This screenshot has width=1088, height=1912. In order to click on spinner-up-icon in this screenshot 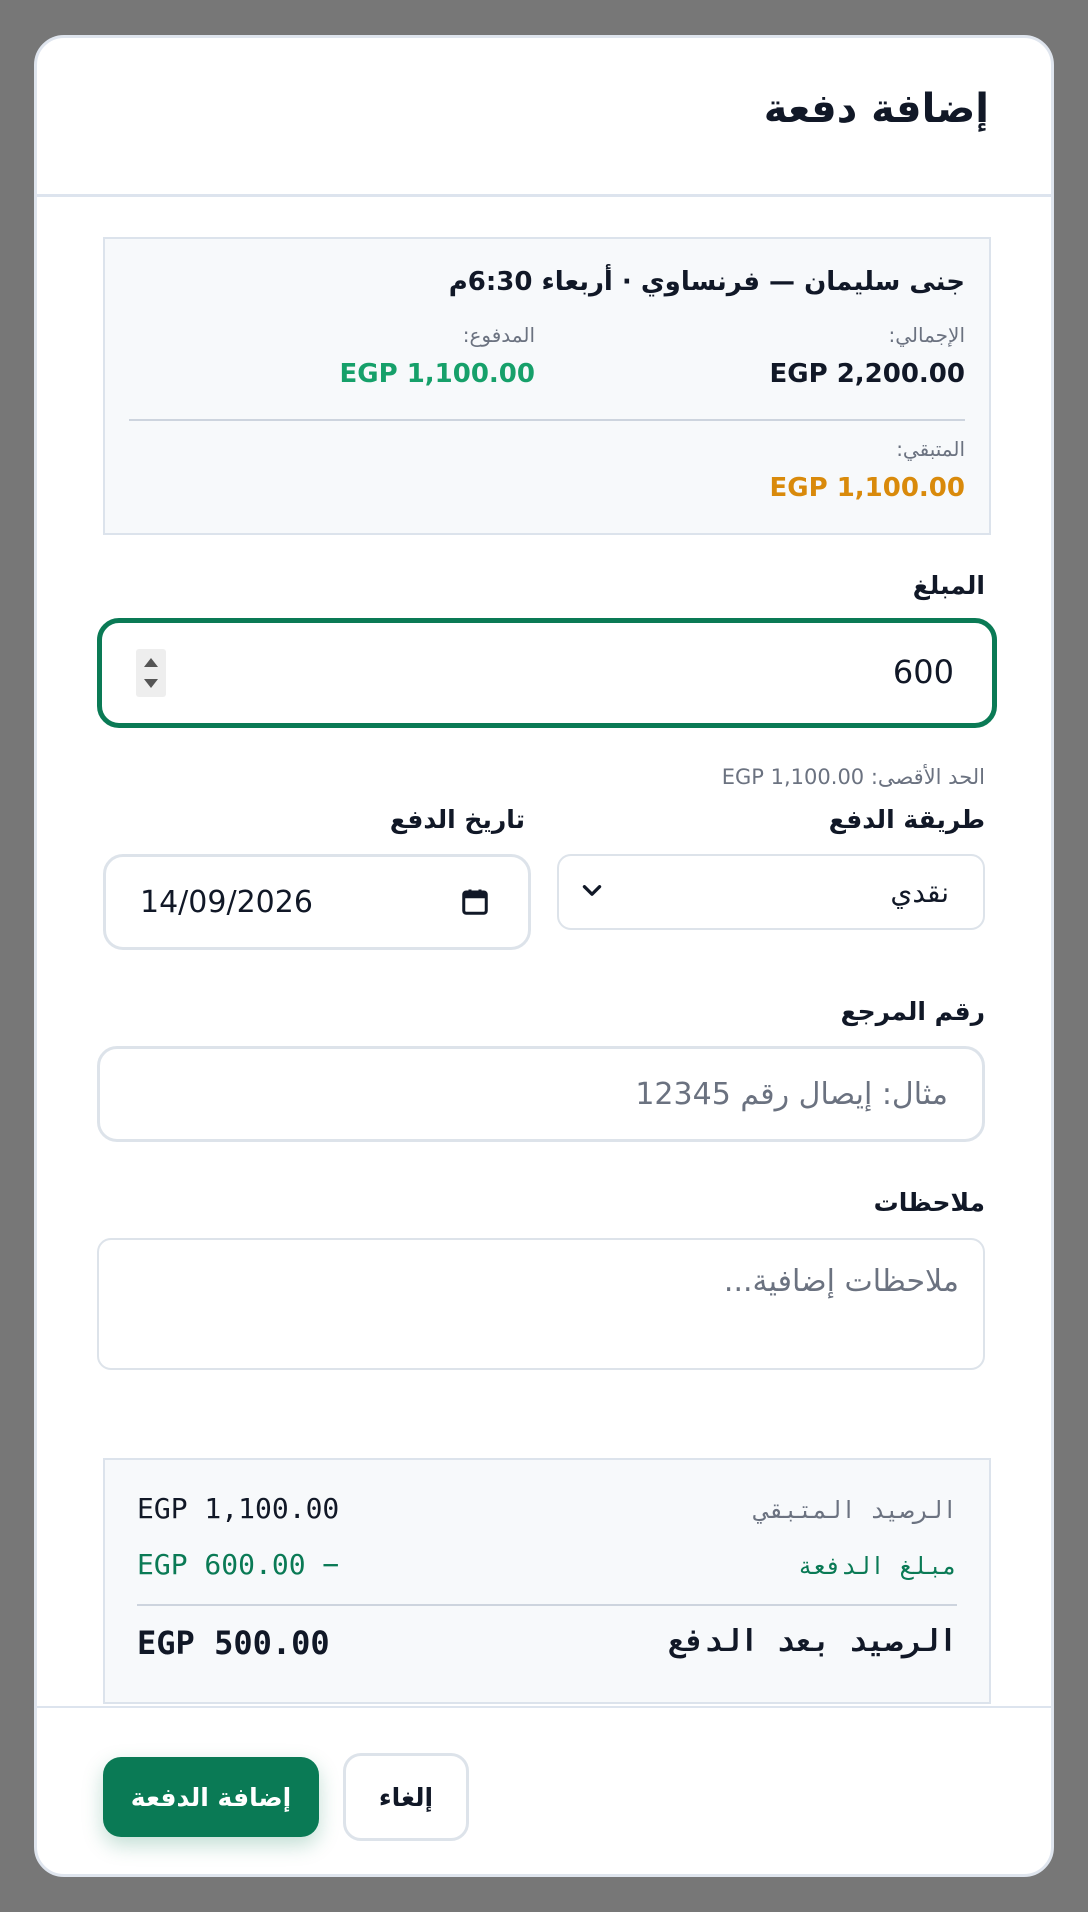, I will do `click(151, 662)`.